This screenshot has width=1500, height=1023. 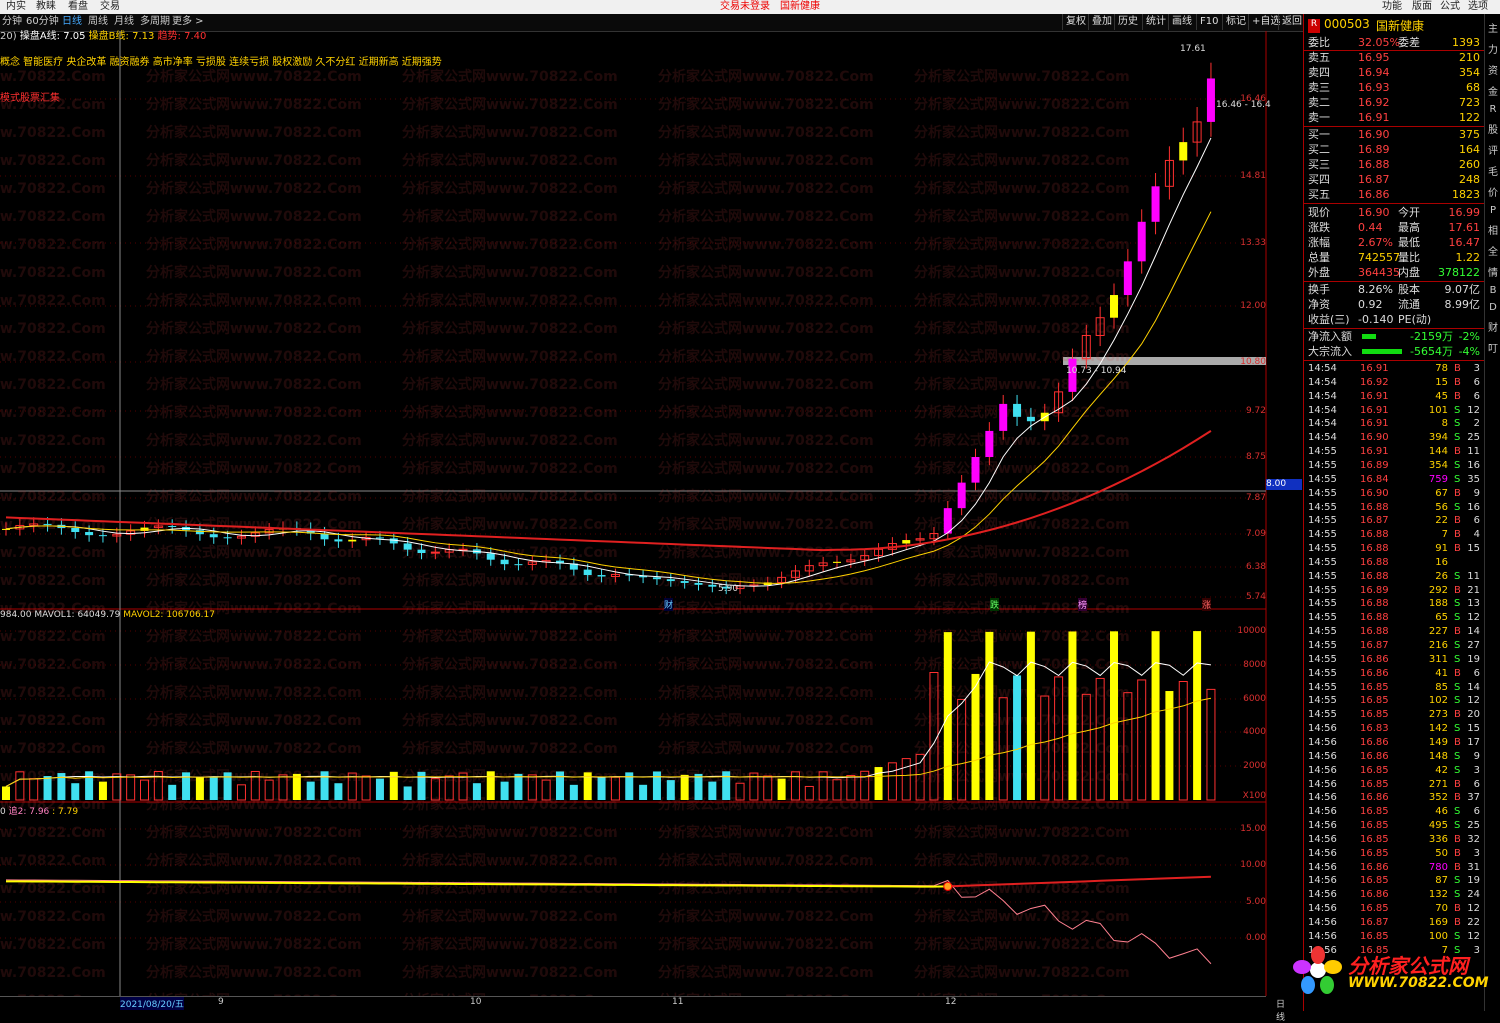 What do you see at coordinates (1235, 22) in the screenshot?
I see `btn-mark: 标记` at bounding box center [1235, 22].